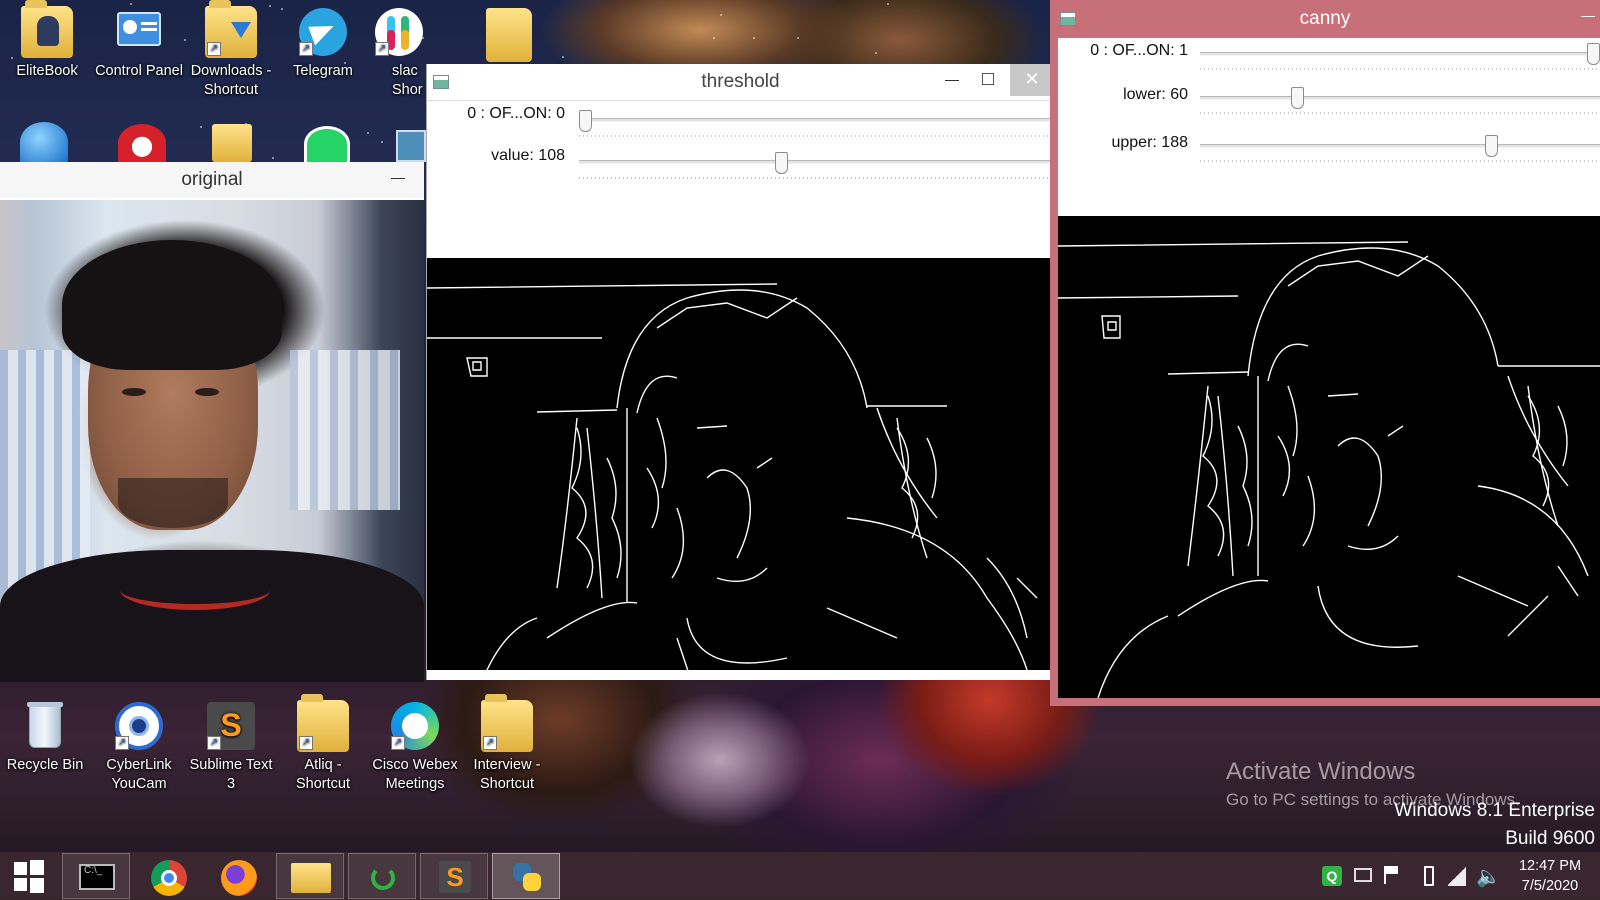 This screenshot has height=900, width=1600. What do you see at coordinates (1363, 875) in the screenshot?
I see `network-tray-icon` at bounding box center [1363, 875].